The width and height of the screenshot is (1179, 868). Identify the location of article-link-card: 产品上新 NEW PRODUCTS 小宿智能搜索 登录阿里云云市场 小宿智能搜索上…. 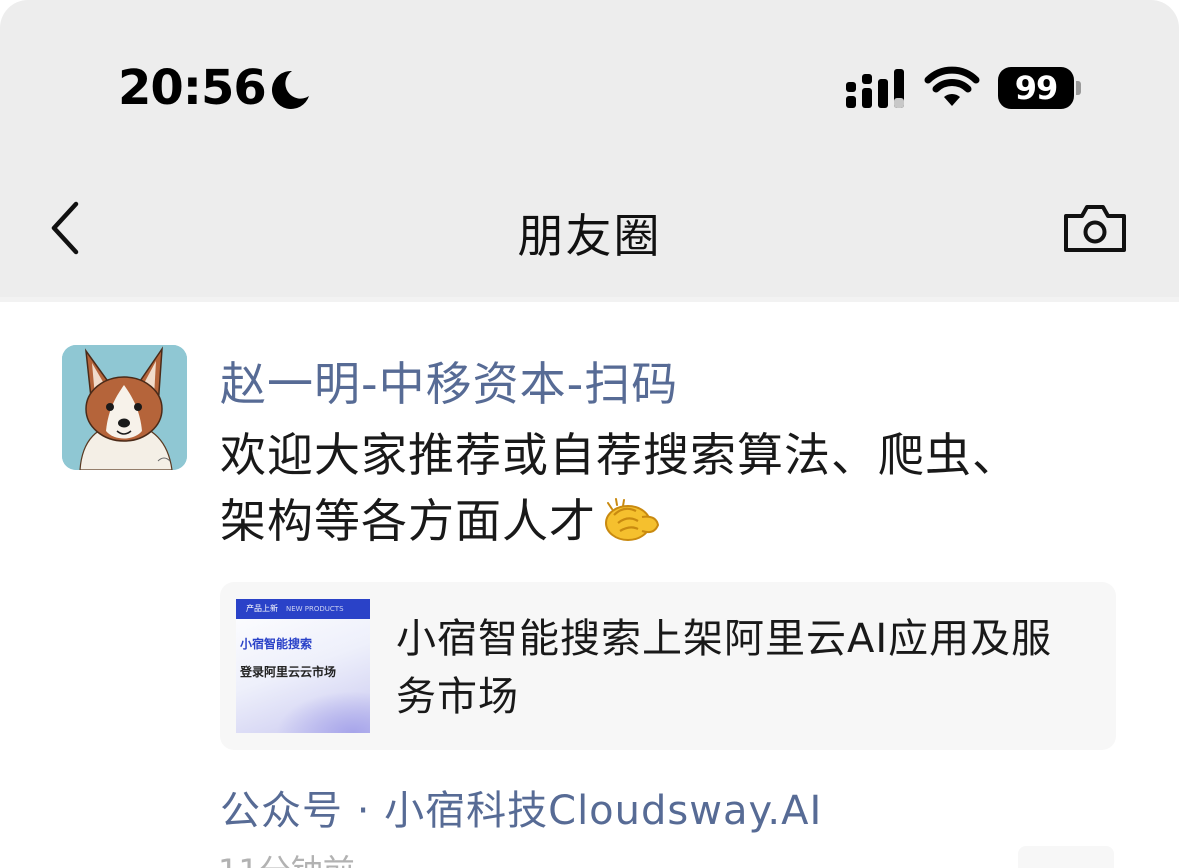
(668, 666).